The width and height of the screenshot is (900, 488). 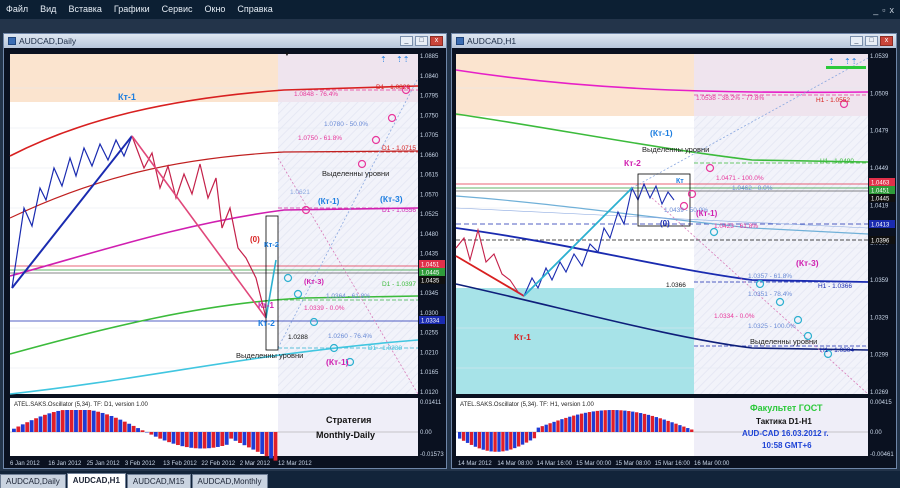 I want to click on restore-icon: ▫, so click(x=883, y=10).